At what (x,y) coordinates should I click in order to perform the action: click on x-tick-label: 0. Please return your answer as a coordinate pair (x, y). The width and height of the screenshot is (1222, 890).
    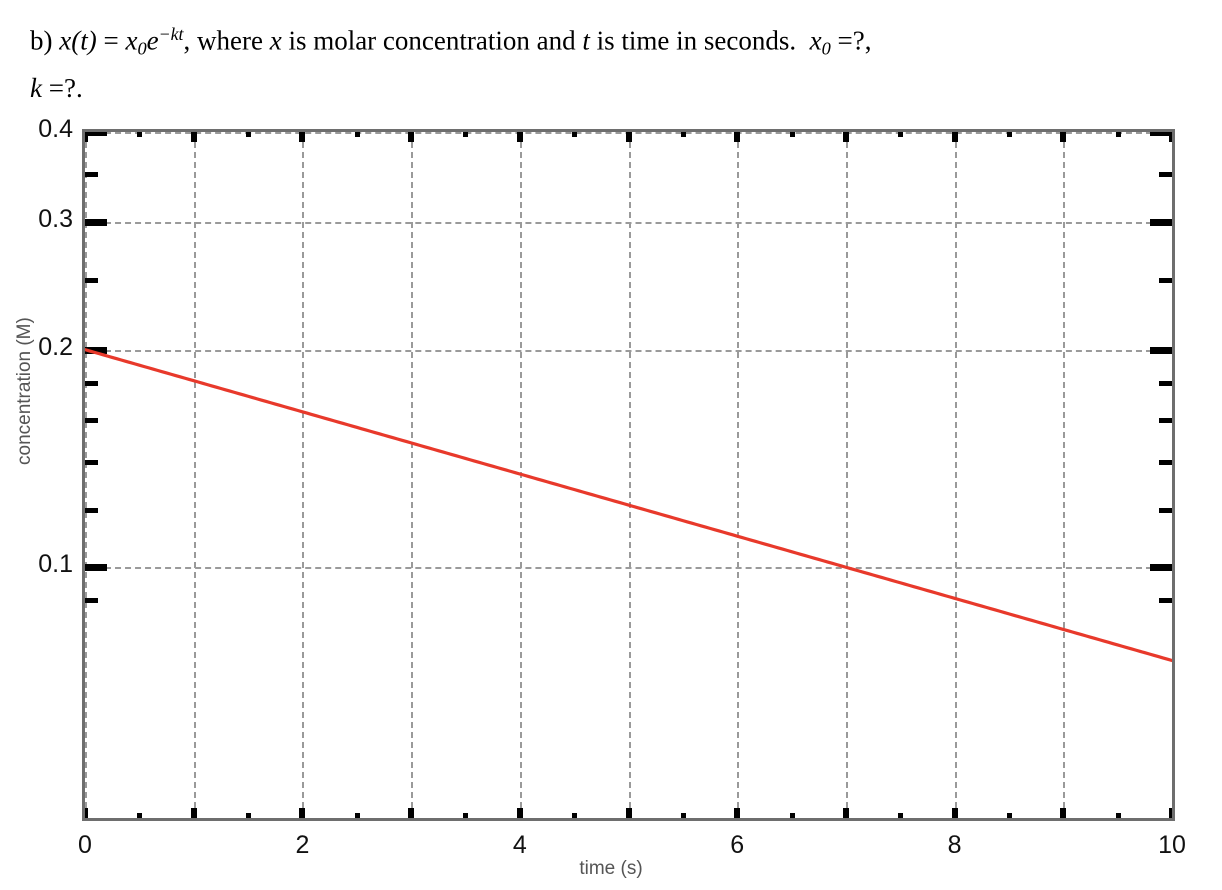
    Looking at the image, I should click on (85, 845).